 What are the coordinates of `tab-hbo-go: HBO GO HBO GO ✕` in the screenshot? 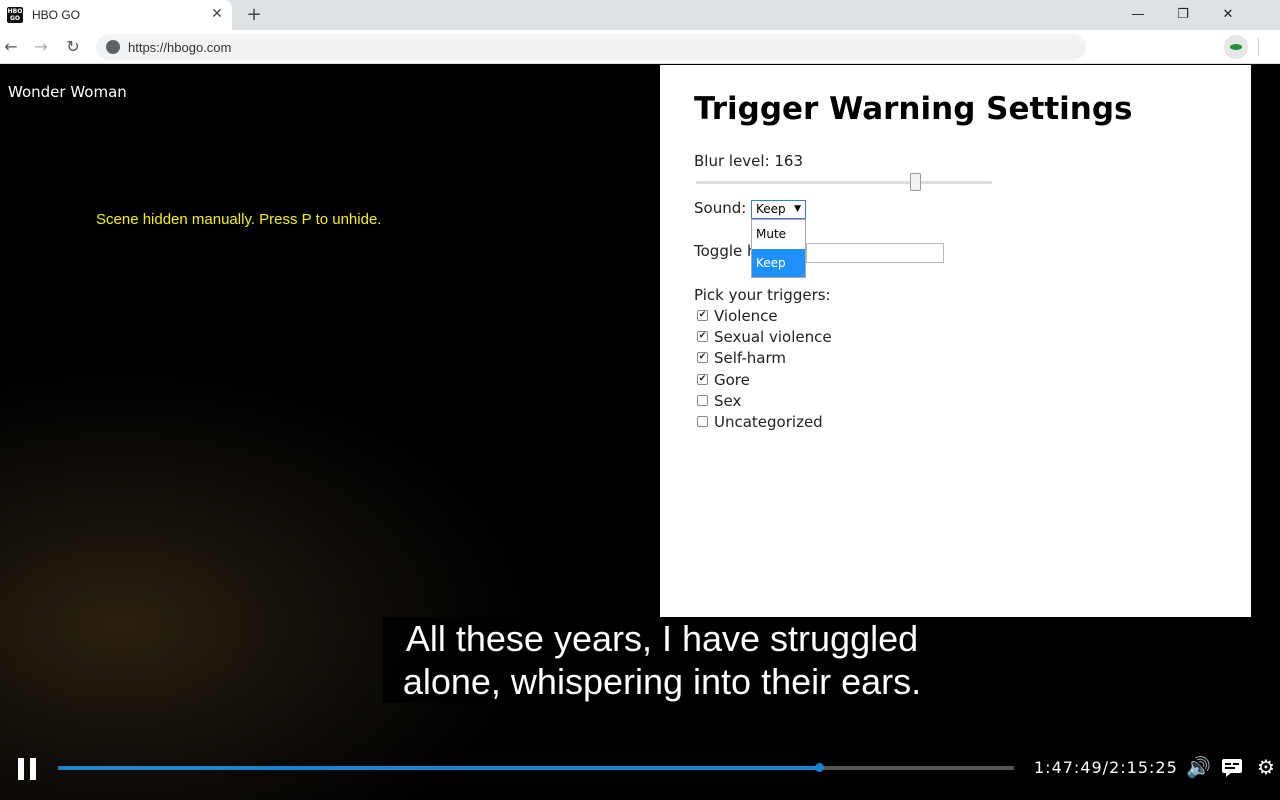 It's located at (116, 15).